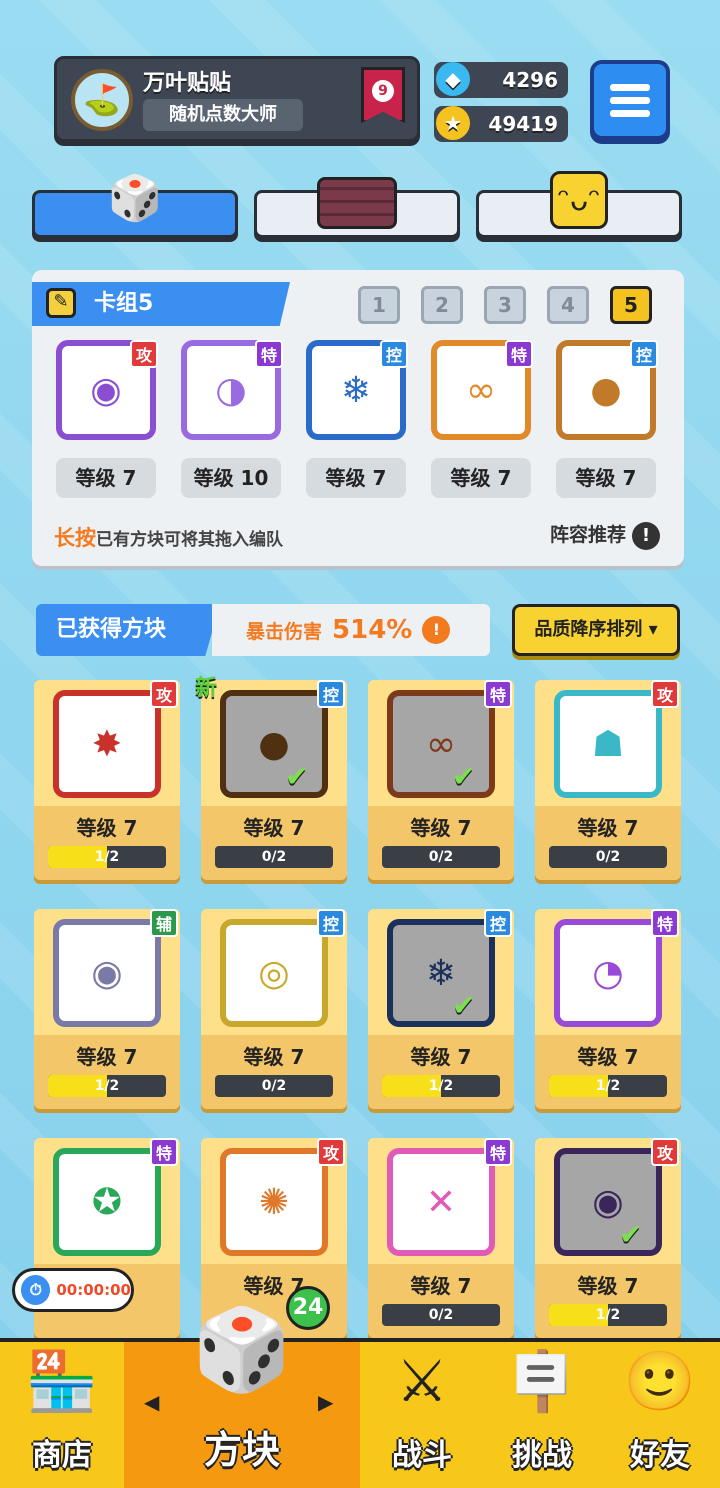 The height and width of the screenshot is (1488, 720). I want to click on nav-friends: 🙂 好友, so click(660, 1415).